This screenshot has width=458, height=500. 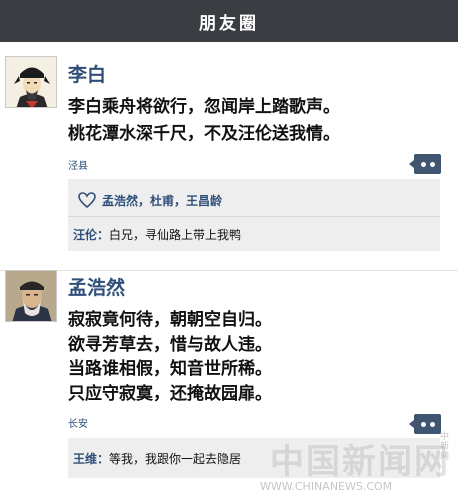 I want to click on content-line: 欲寻芳草去，惜与故人违。, so click(x=170, y=344).